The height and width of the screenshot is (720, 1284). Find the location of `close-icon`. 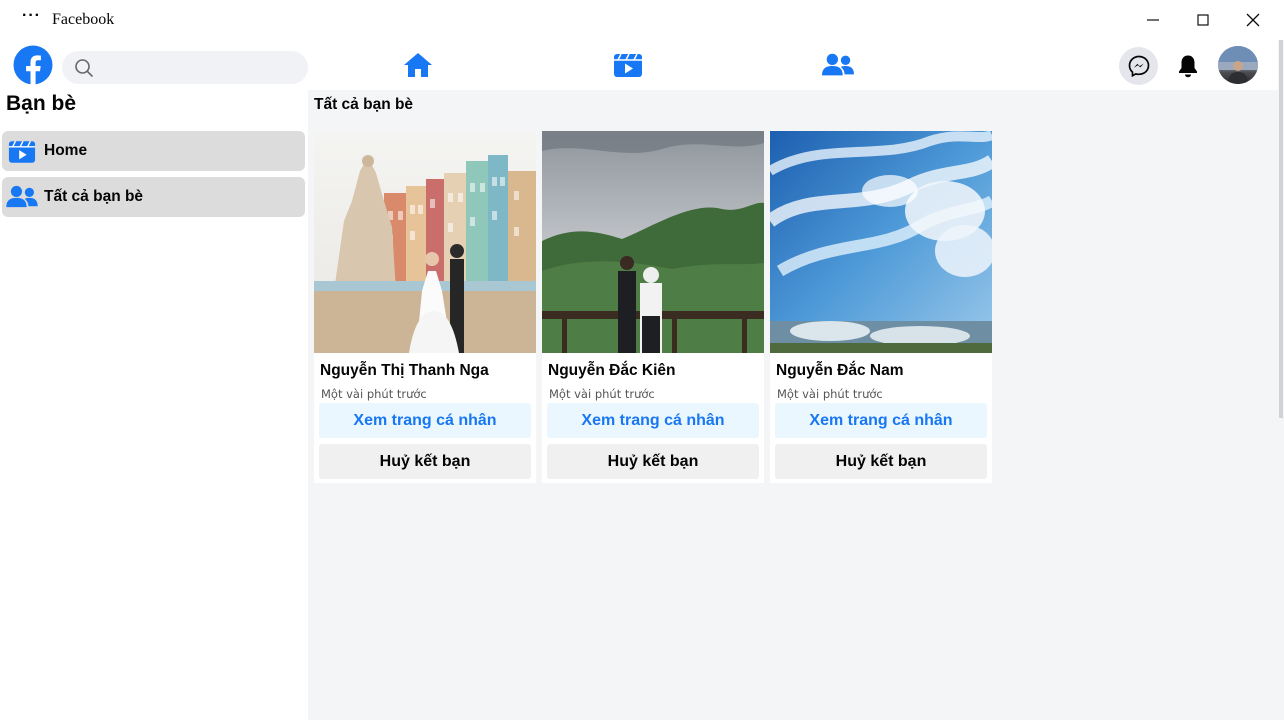

close-icon is located at coordinates (1253, 20).